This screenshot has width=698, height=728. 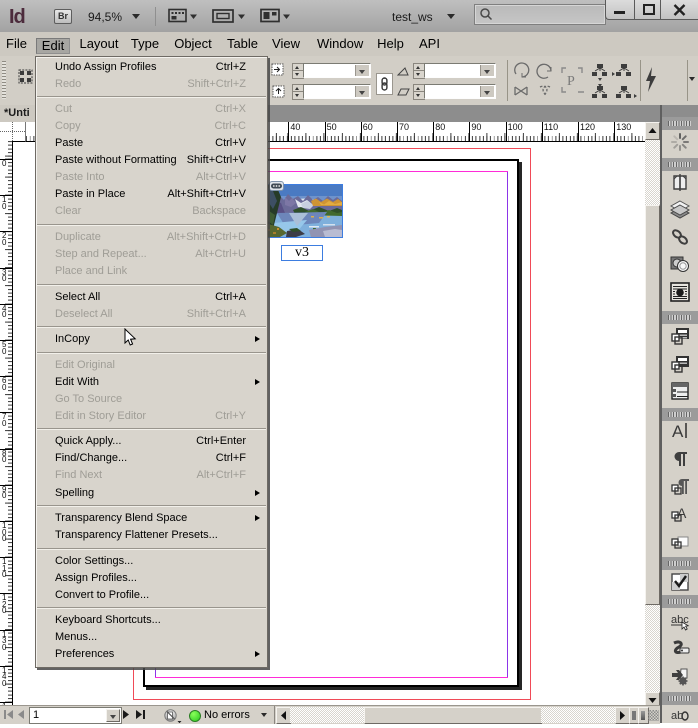 What do you see at coordinates (678, 431) in the screenshot?
I see `svg-text: A` at bounding box center [678, 431].